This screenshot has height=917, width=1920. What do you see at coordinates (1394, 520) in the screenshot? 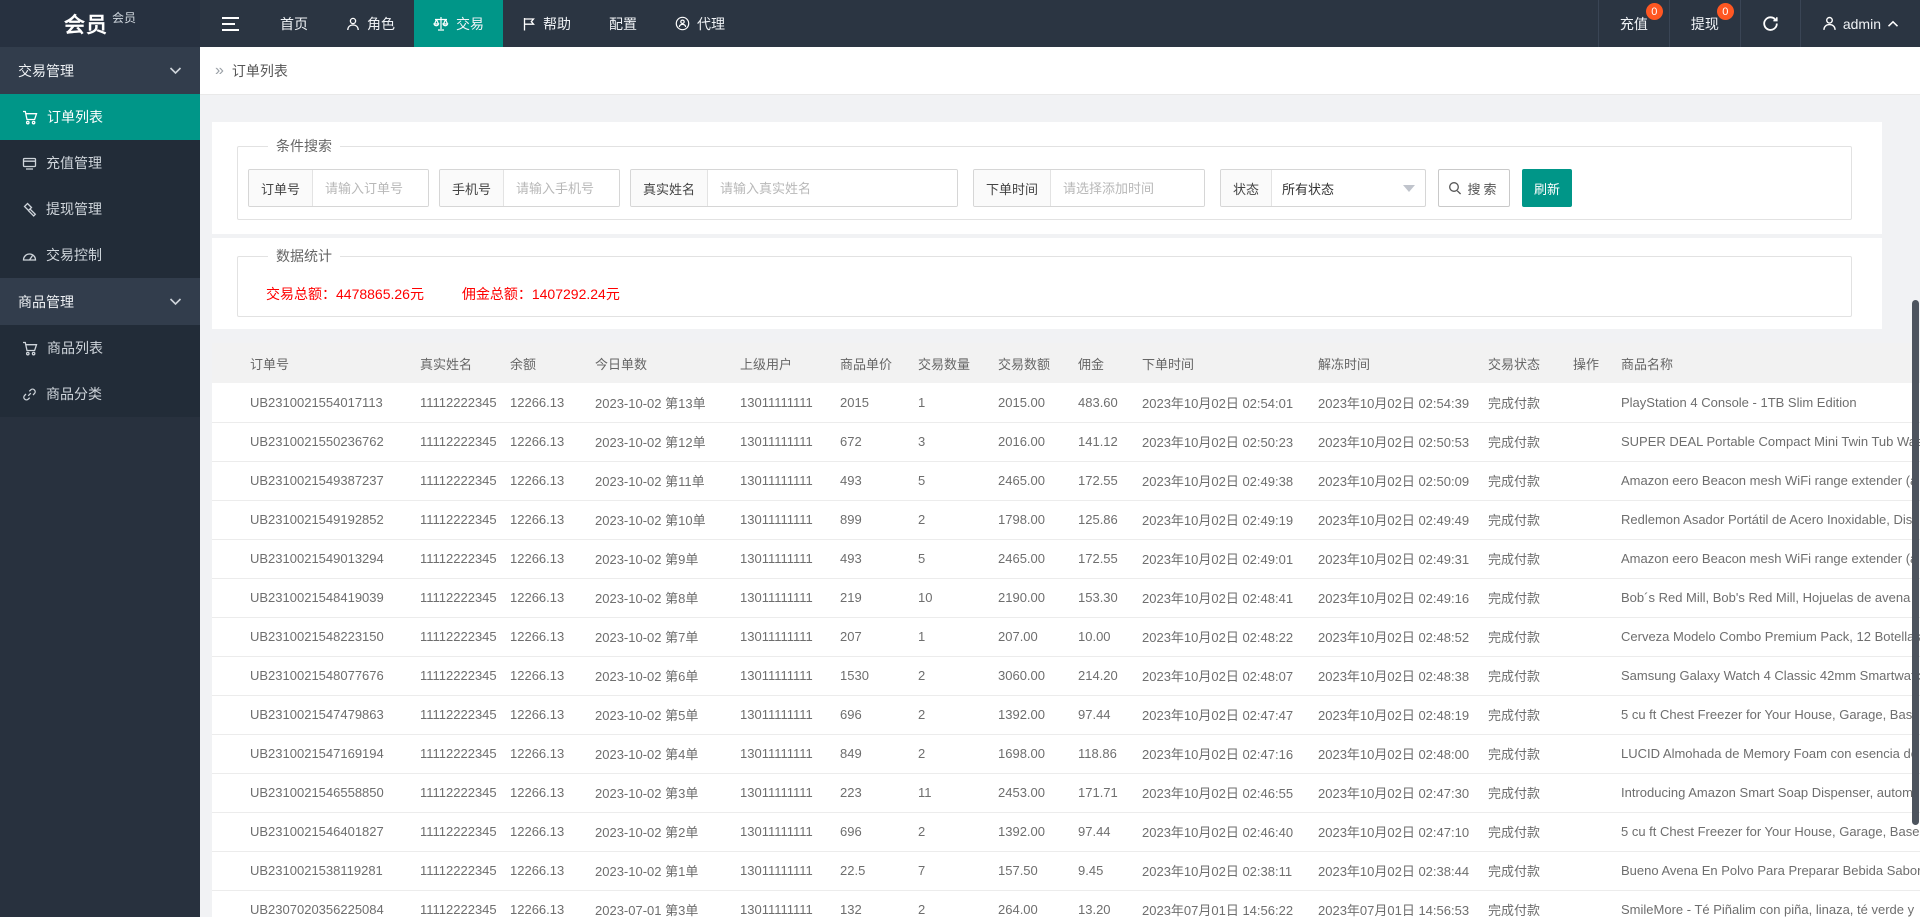
I see `cell-unfreeze-time: 2023年10月02日 02:49:49` at bounding box center [1394, 520].